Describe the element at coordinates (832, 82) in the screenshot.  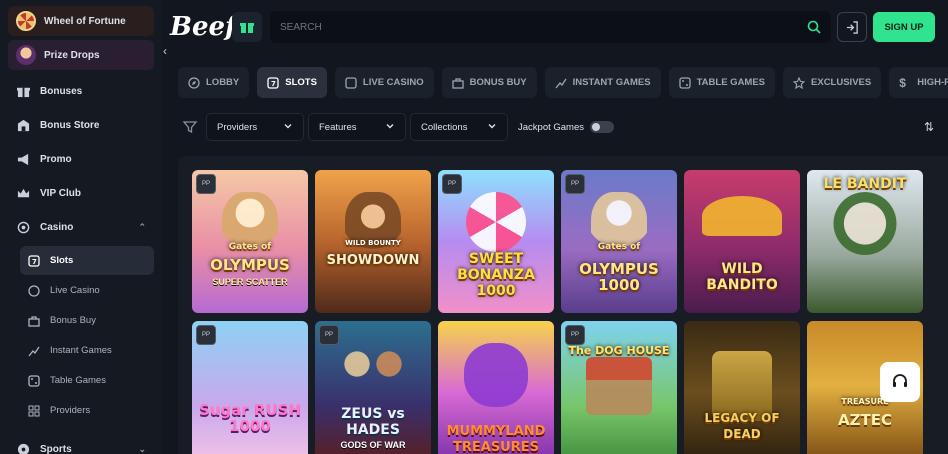
I see `tab-exclusives: EXCLUSIVES` at that location.